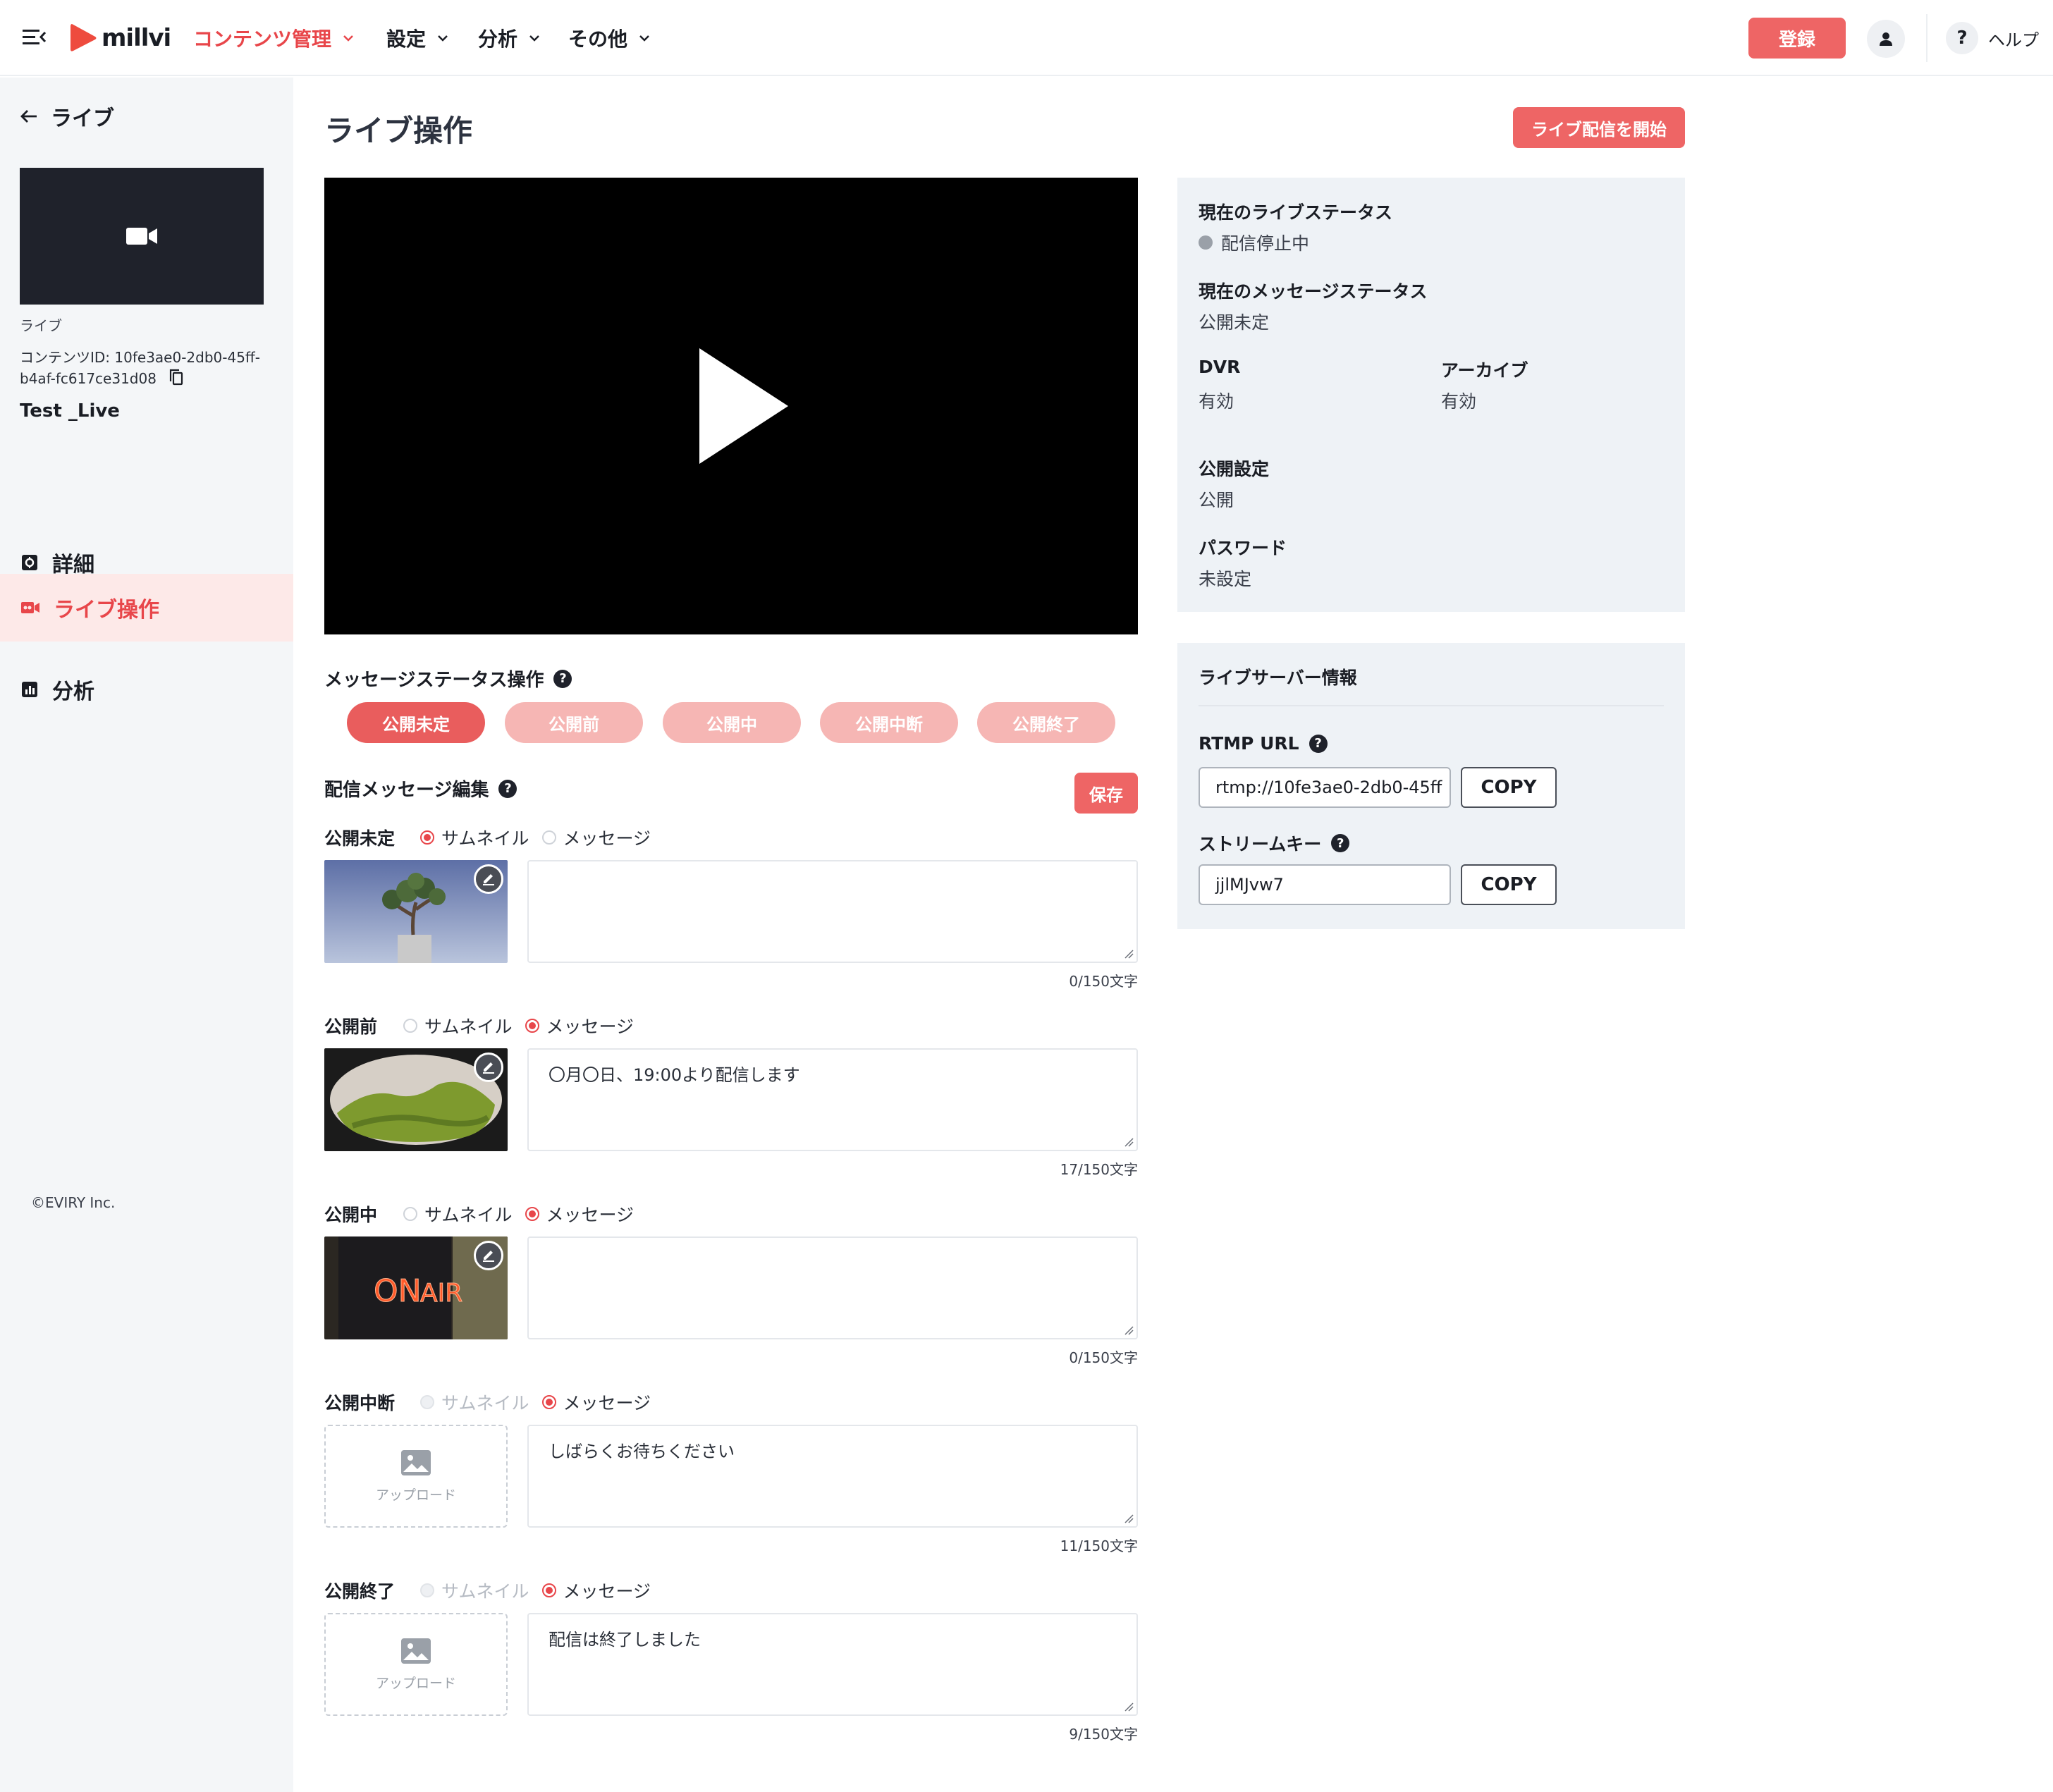  What do you see at coordinates (1325, 884) in the screenshot?
I see `stream-key-input: jjlMJvw7` at bounding box center [1325, 884].